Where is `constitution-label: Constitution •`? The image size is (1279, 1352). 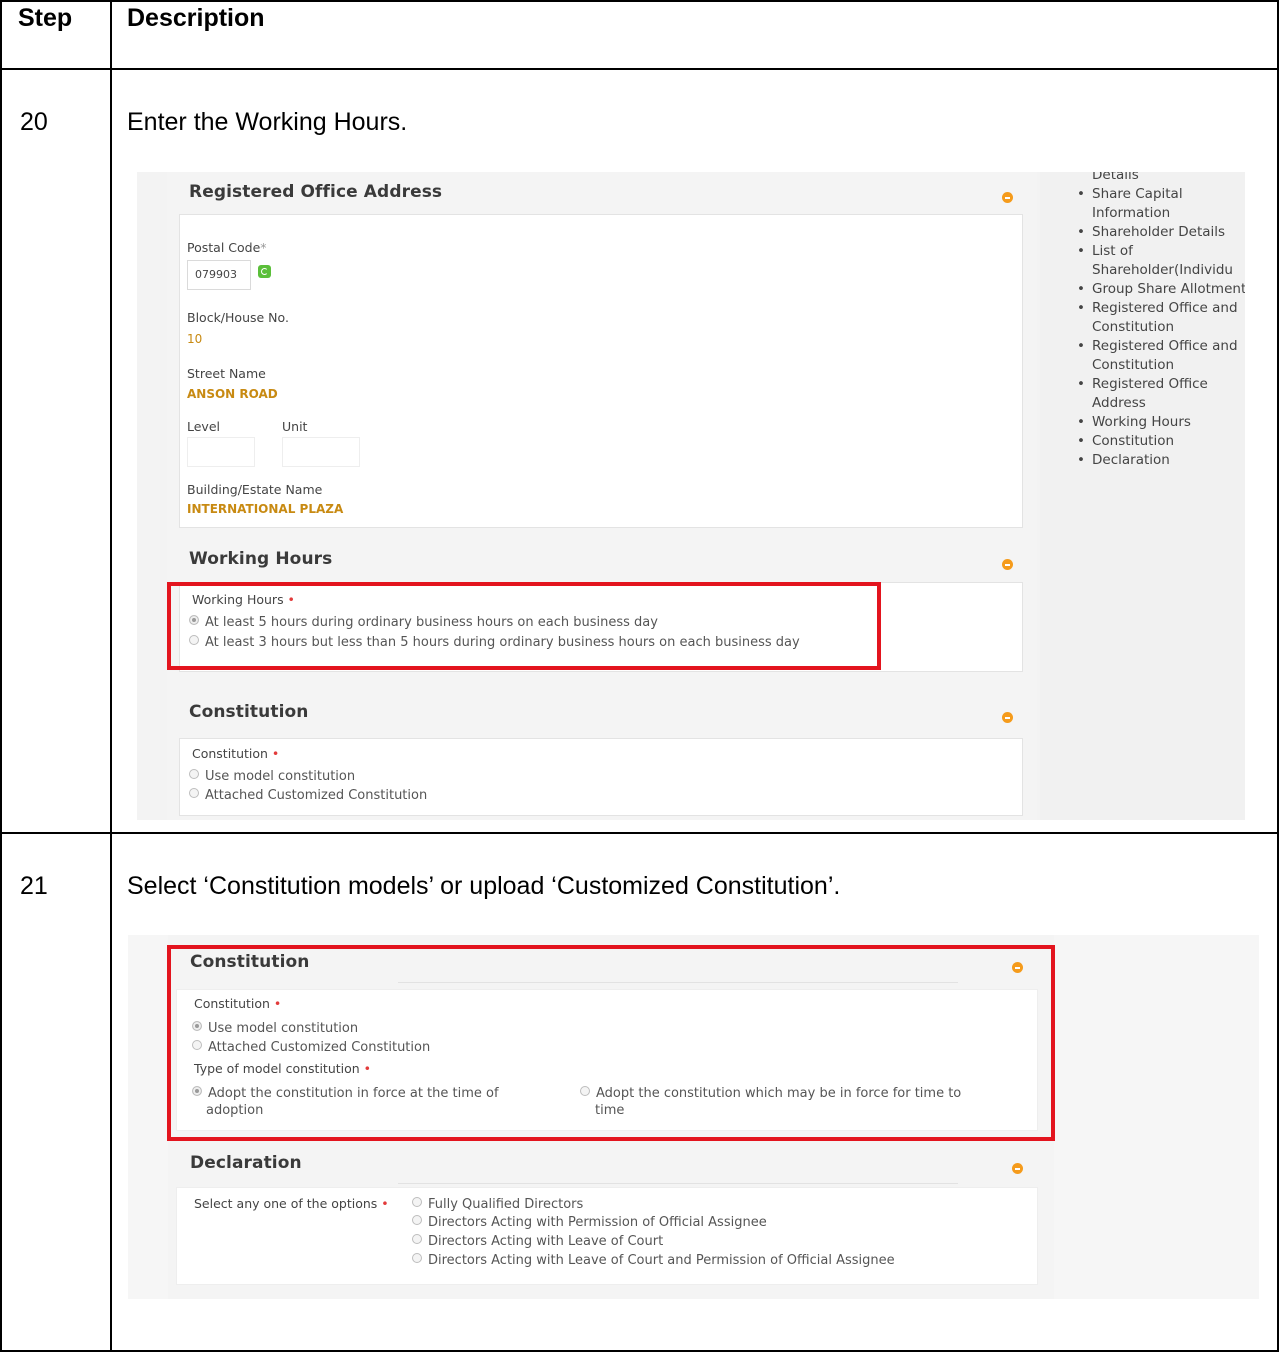
constitution-label: Constitution • is located at coordinates (236, 753).